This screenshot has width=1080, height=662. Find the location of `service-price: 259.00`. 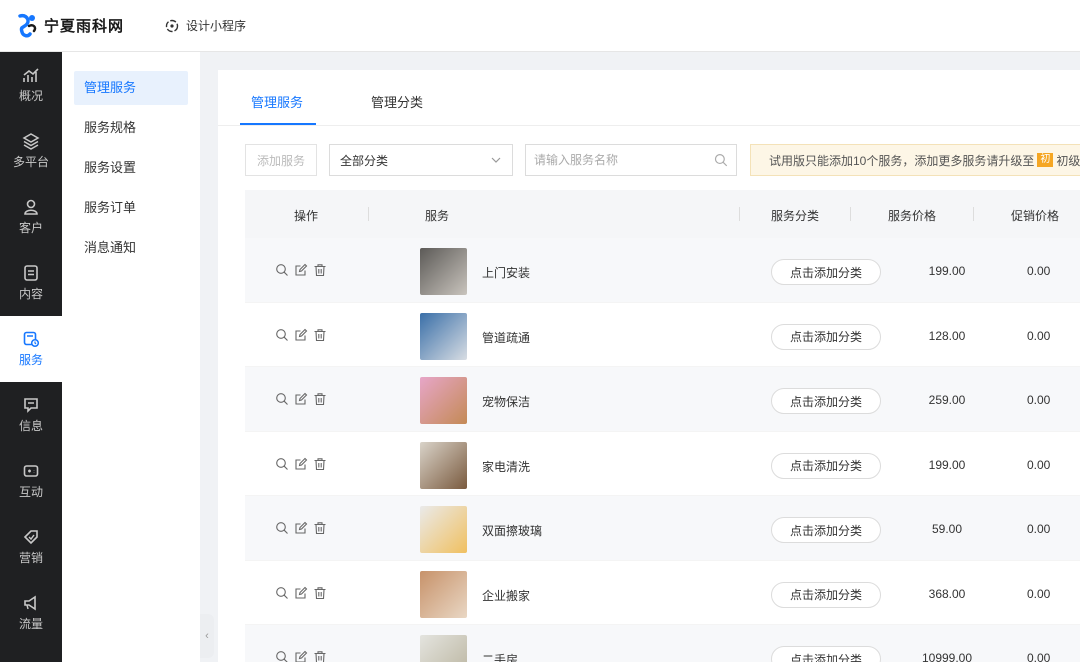

service-price: 259.00 is located at coordinates (947, 400).